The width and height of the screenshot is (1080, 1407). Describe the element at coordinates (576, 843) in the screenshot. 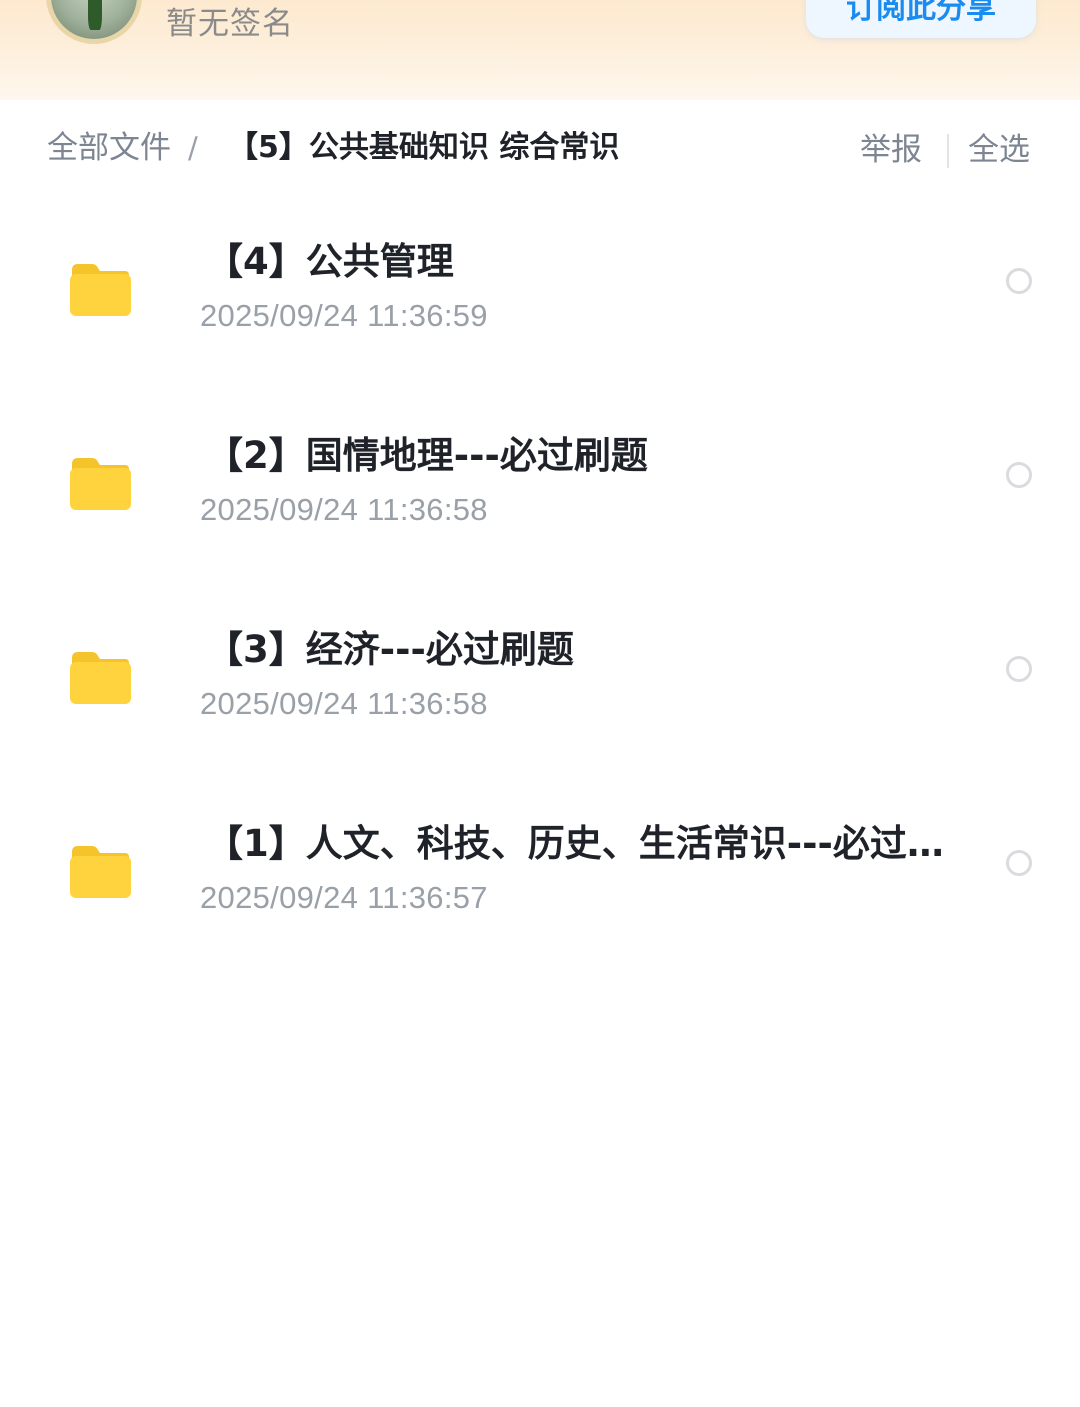

I see `file-name: 【1】人文、科技、历史、生活常识---必过刷题` at that location.